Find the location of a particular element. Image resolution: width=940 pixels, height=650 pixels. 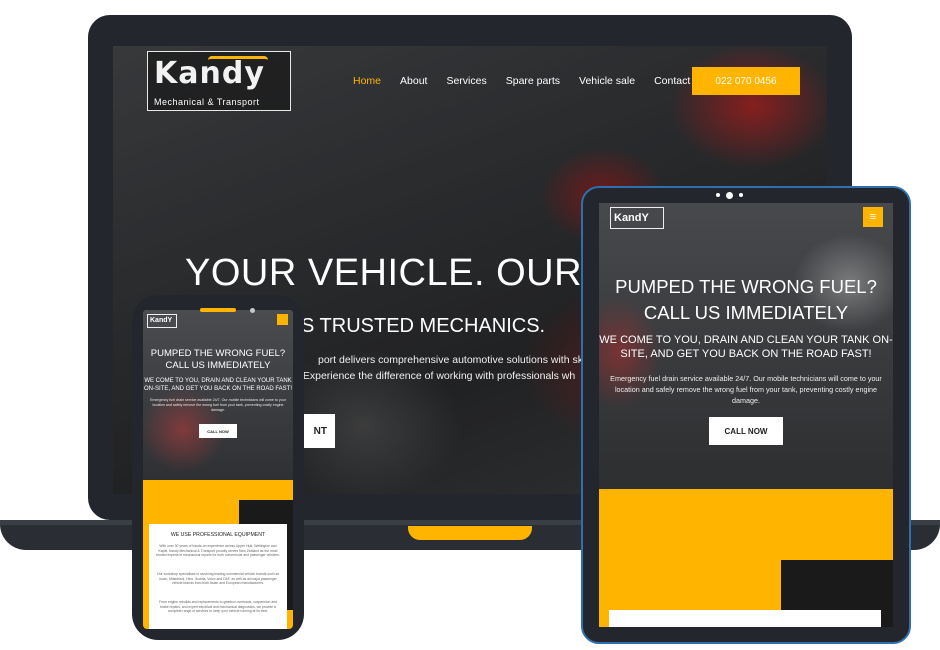

logo-wordmark: Kandy is located at coordinates (209, 73).